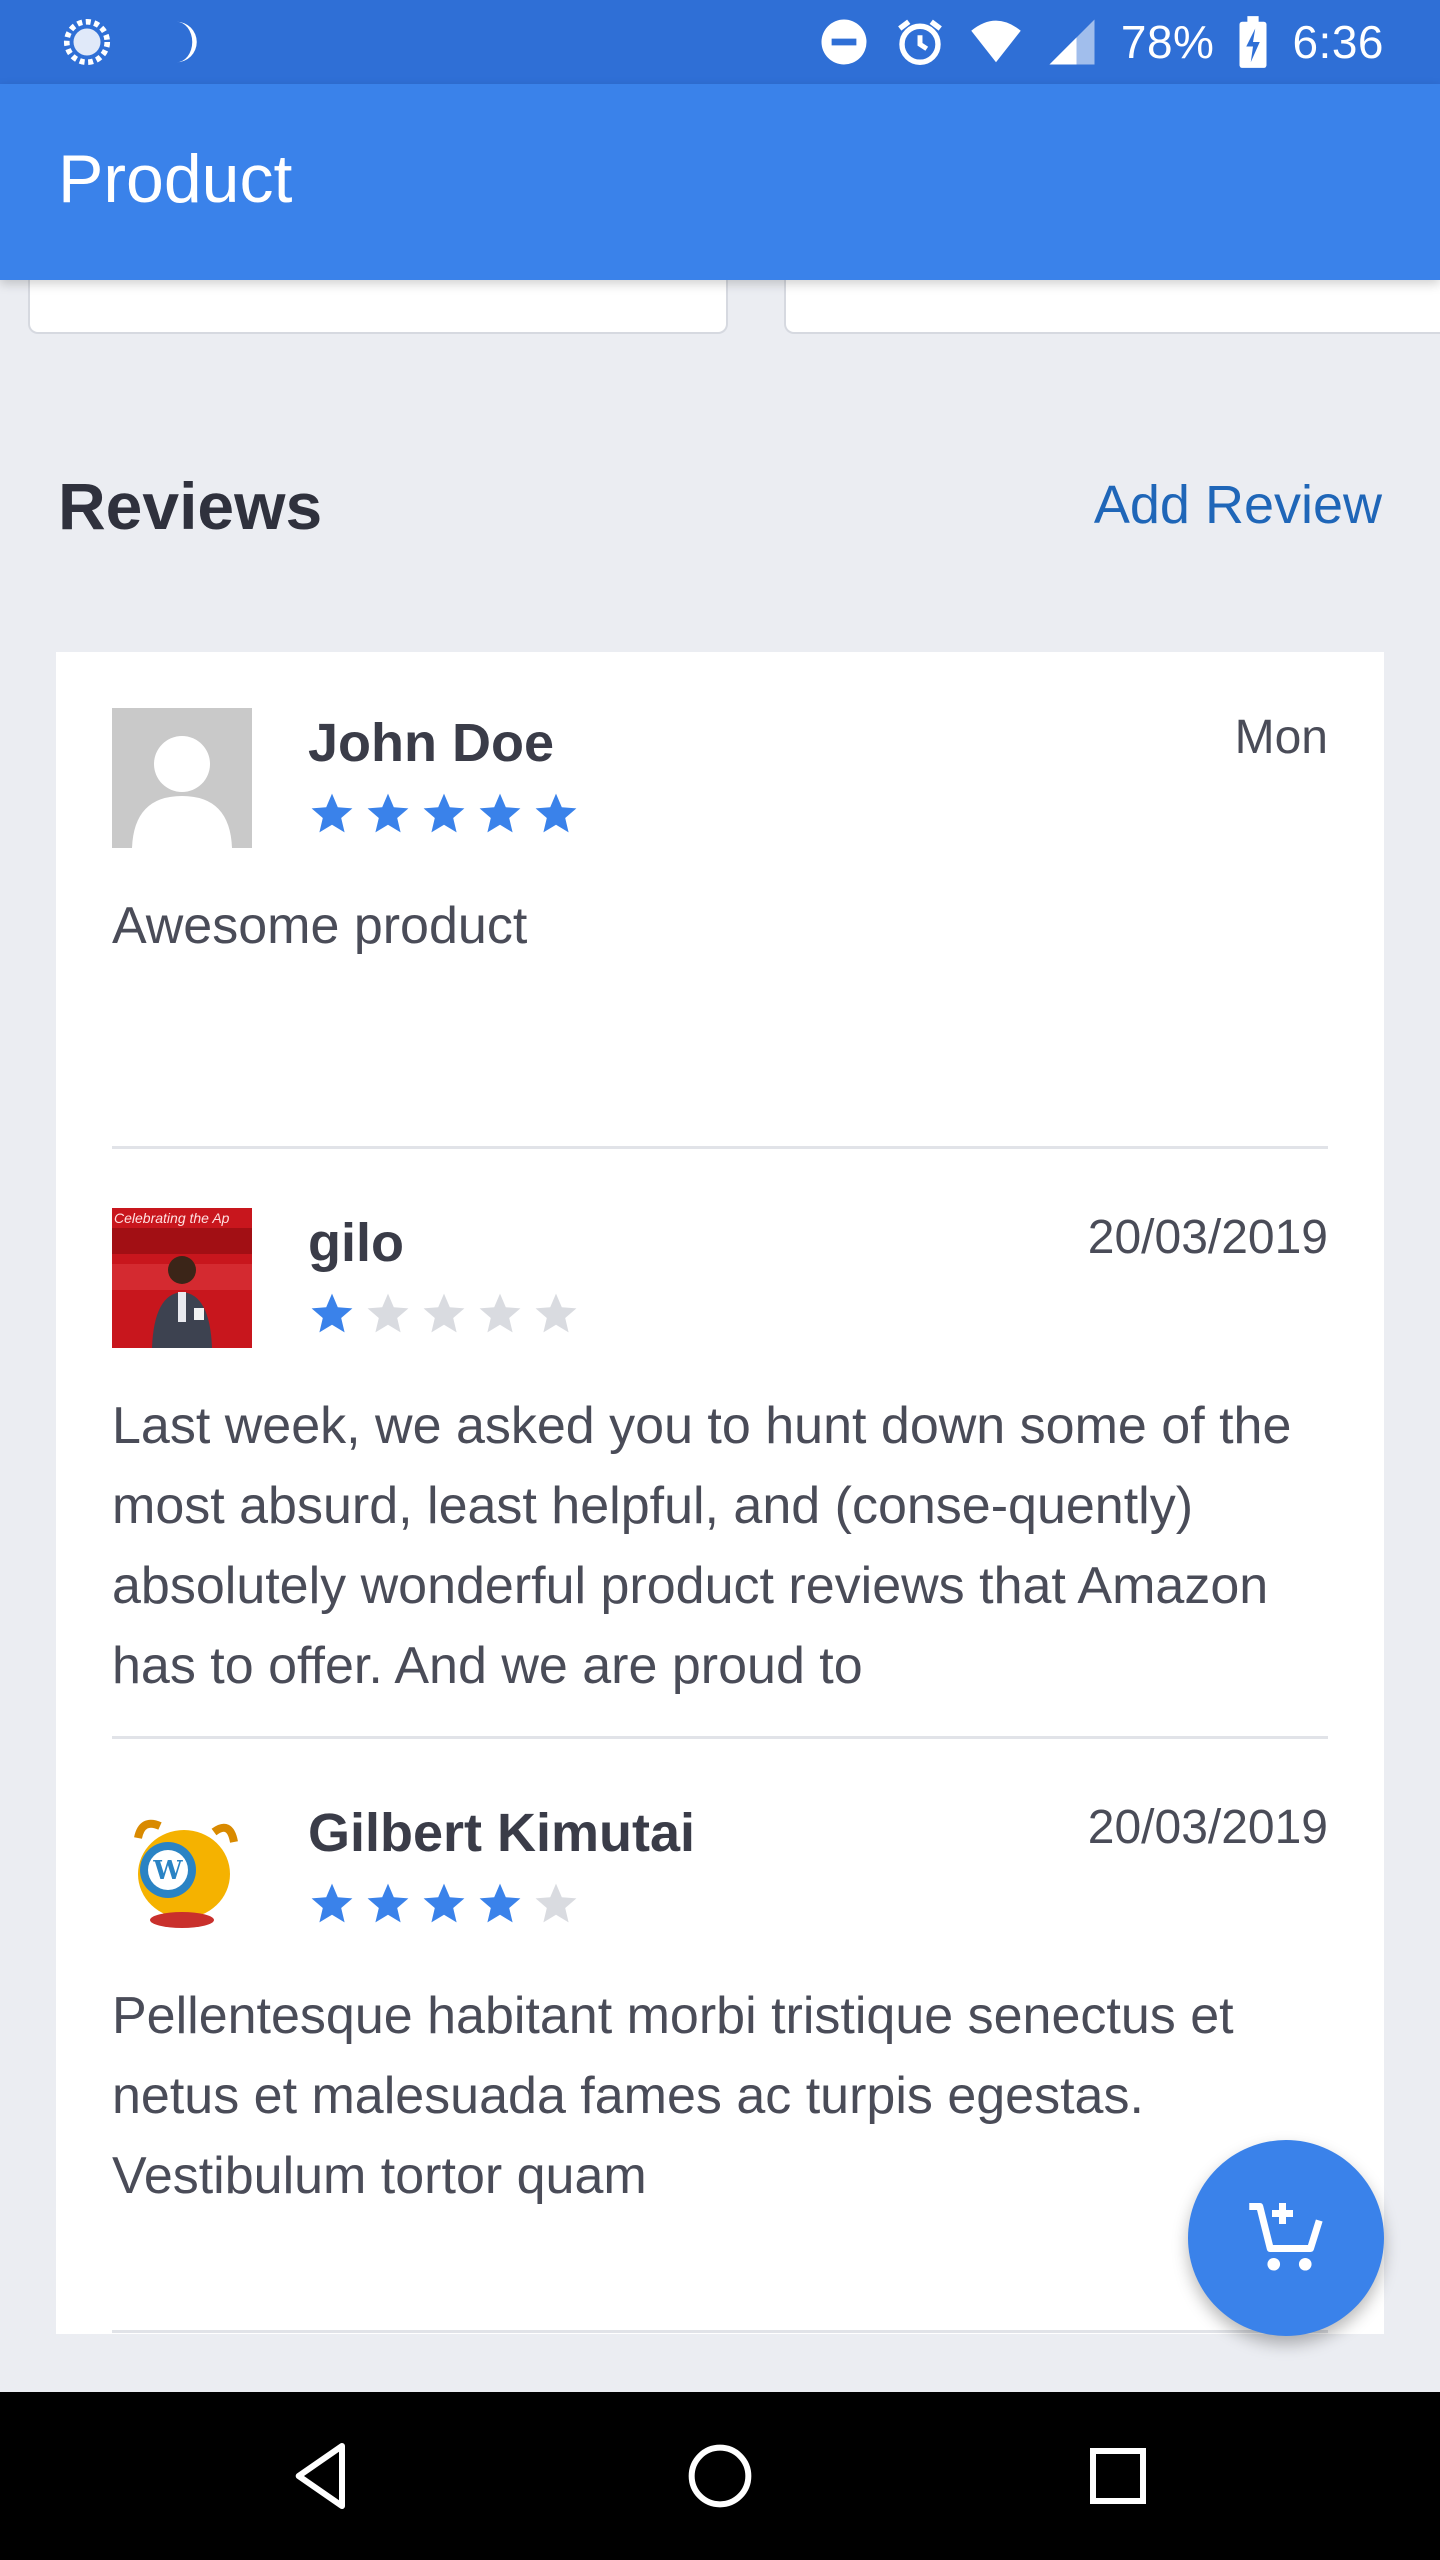  Describe the element at coordinates (920, 42) in the screenshot. I see `alarm-icon` at that location.